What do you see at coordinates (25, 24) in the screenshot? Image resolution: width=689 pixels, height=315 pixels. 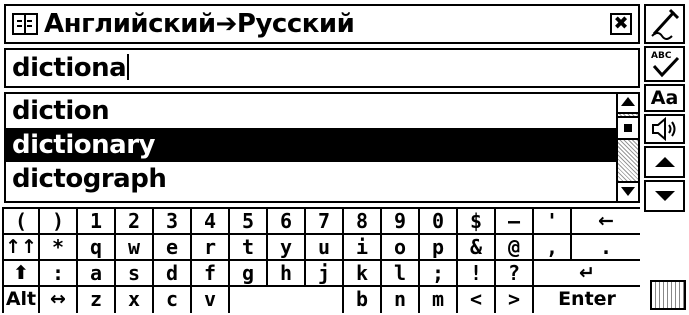 I see `book-icon` at bounding box center [25, 24].